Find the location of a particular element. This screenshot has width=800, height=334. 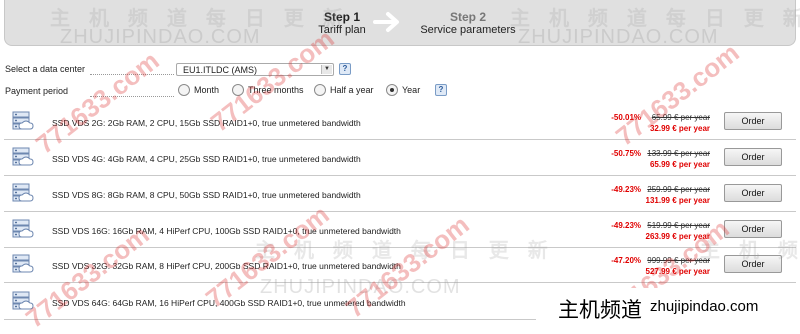

step-1-number: Step 1 is located at coordinates (341, 17).